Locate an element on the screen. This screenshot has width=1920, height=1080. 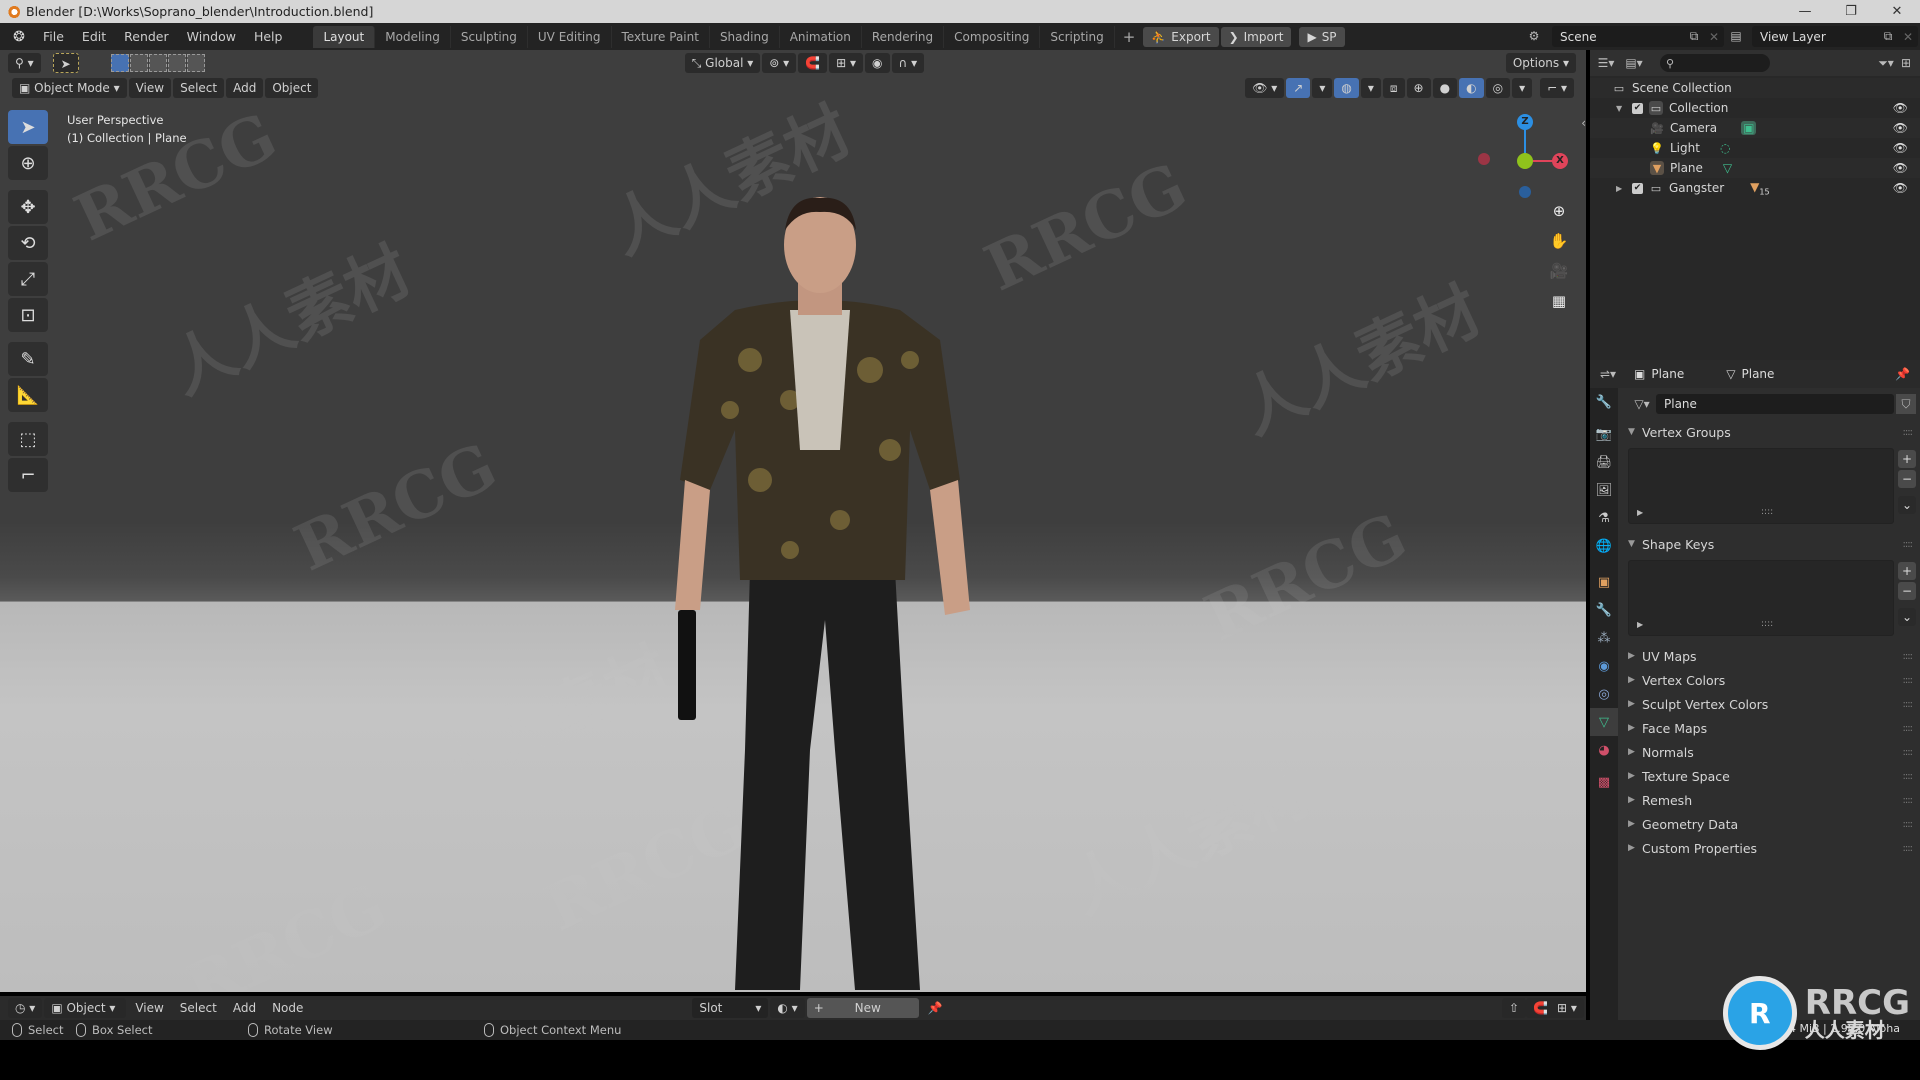
panel-shape-keys: ▼ Shape Keys :::: is located at coordinates (1770, 544).